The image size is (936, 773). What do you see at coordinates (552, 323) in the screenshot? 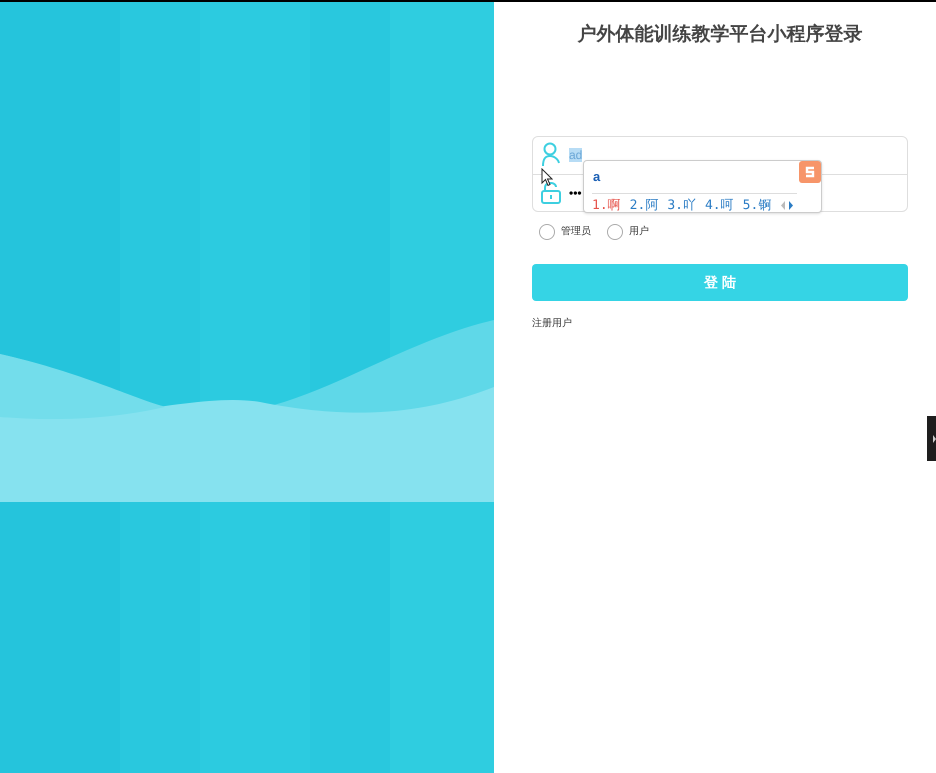
I see `register-link: 注册用户` at bounding box center [552, 323].